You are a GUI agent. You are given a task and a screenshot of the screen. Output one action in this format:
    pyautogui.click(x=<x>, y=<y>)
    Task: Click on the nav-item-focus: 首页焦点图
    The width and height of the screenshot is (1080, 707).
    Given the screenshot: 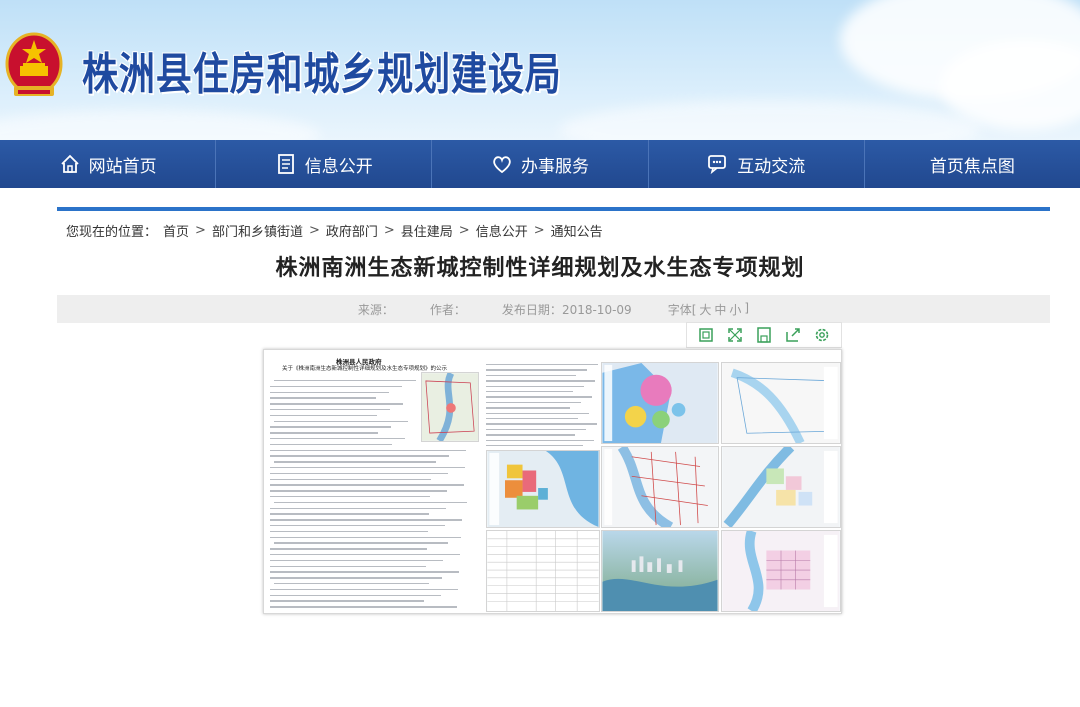 What is the action you would take?
    pyautogui.click(x=972, y=164)
    